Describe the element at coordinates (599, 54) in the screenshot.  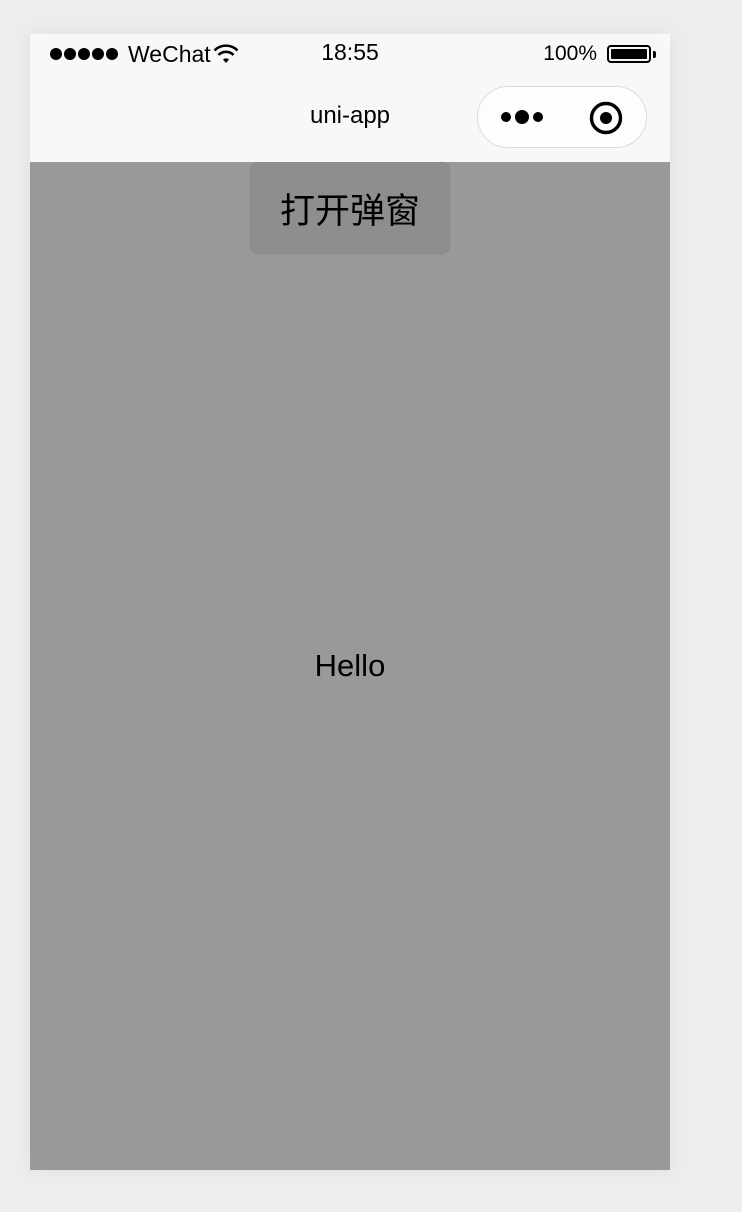
I see `status-right: 100%` at that location.